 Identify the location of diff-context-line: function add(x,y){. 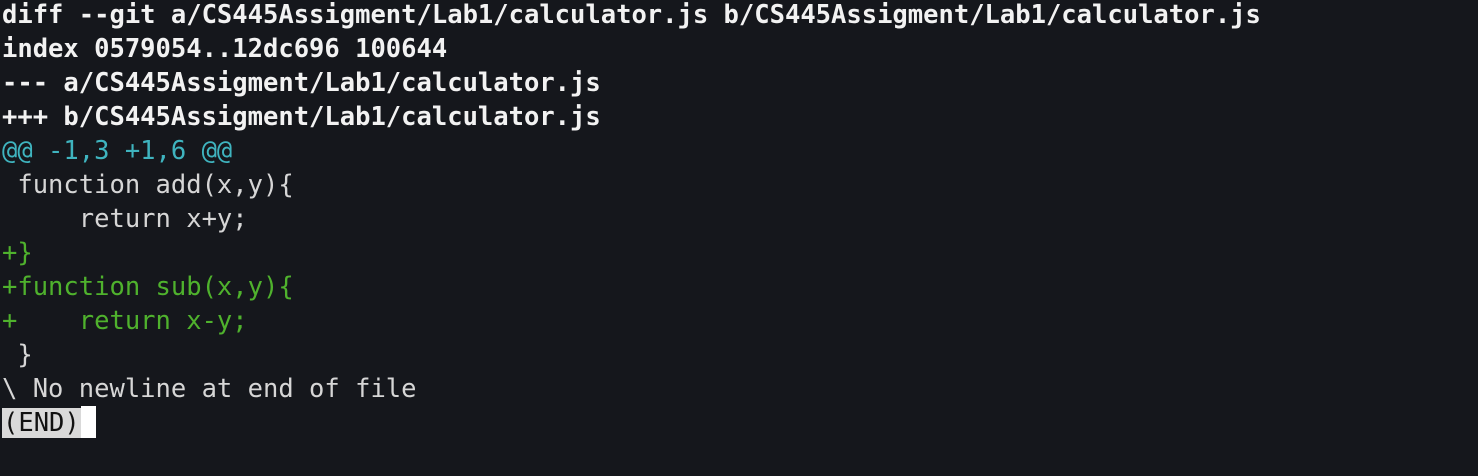
(148, 185).